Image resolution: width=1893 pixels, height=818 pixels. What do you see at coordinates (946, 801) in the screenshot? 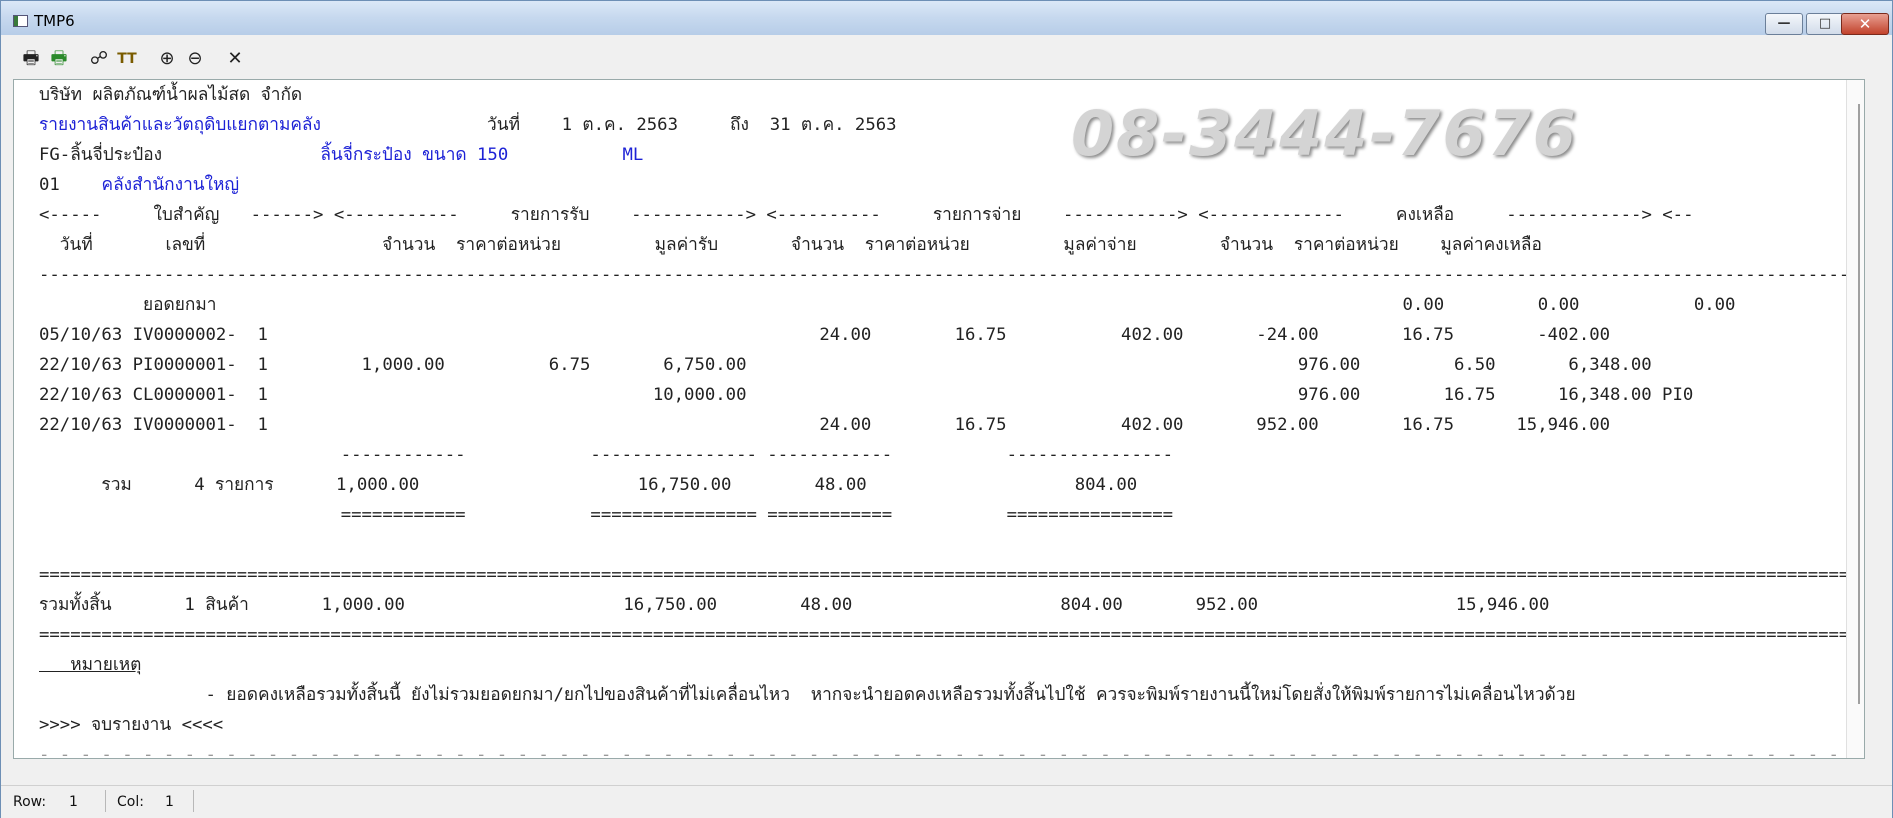
I see `status-bar: Row: 1 Col: 1` at bounding box center [946, 801].